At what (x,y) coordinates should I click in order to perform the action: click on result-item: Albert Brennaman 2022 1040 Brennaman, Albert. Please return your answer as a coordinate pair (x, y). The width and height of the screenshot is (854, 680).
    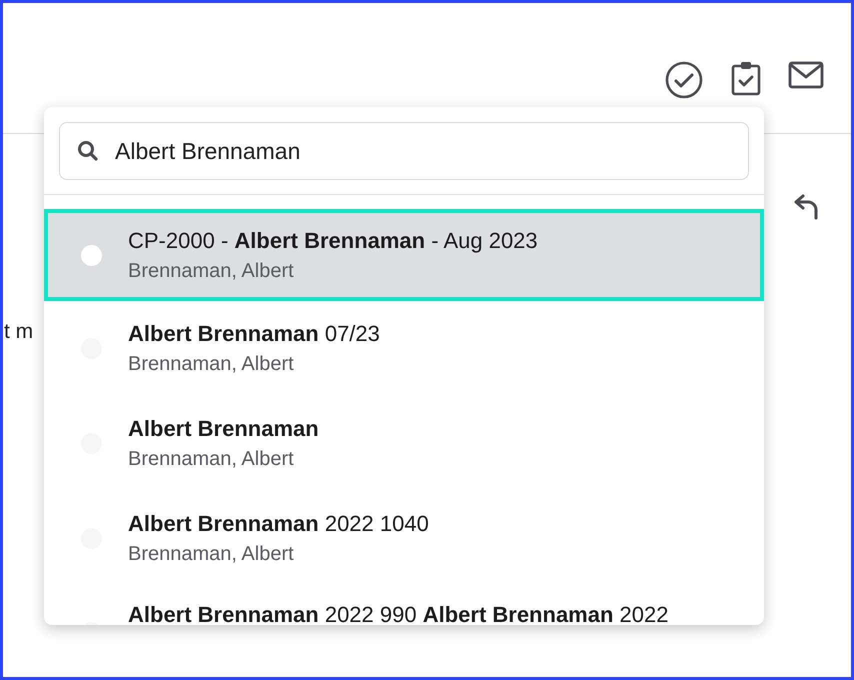
    Looking at the image, I should click on (404, 538).